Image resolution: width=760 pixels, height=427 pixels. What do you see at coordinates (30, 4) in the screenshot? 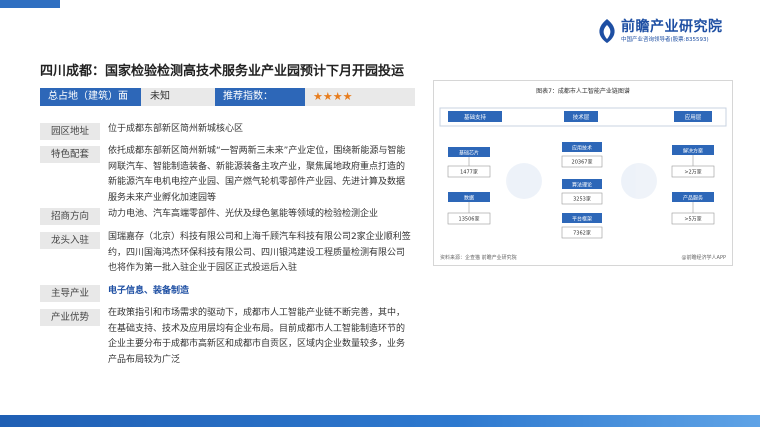
I see `corner-accent` at bounding box center [30, 4].